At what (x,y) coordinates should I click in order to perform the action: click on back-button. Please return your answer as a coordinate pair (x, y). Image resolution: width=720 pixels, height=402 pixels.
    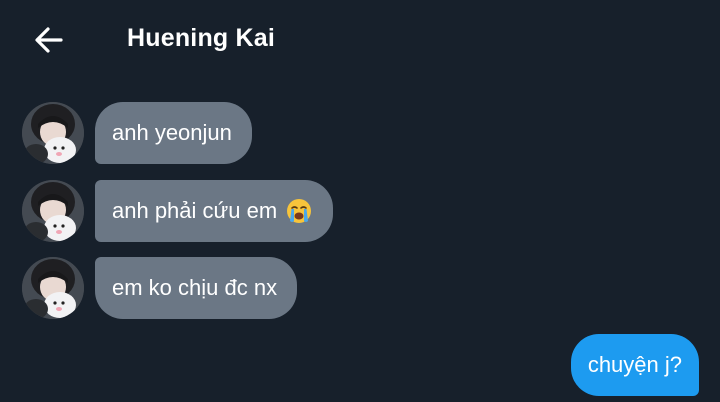
    Looking at the image, I should click on (49, 40).